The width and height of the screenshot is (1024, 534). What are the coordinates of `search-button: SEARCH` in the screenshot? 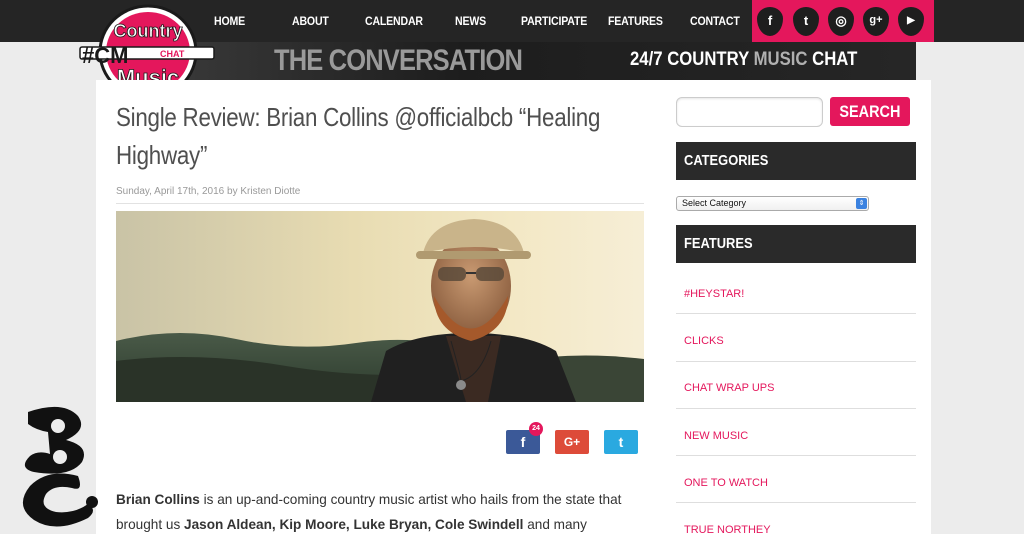 It's located at (870, 111).